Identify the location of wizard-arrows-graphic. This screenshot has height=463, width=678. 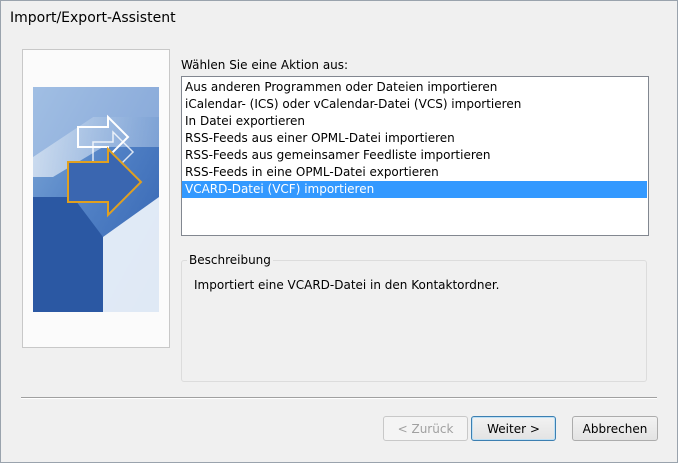
(96, 199).